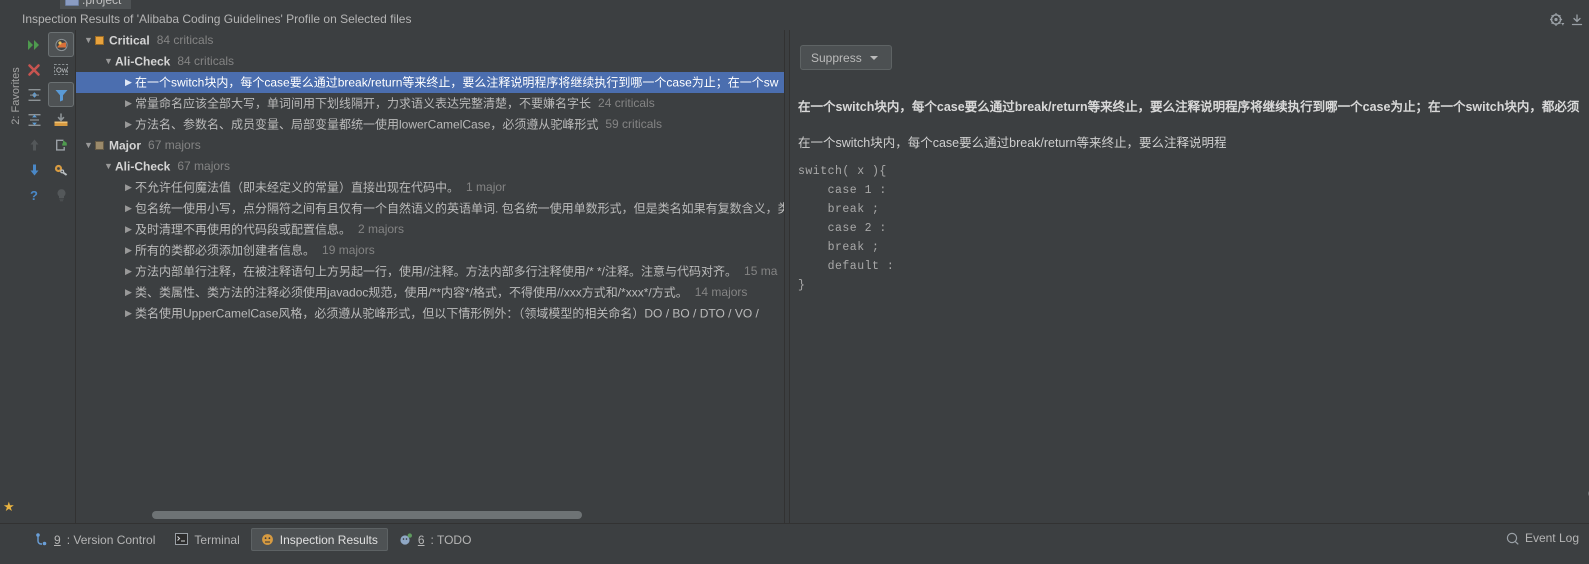  I want to click on export-icon, so click(61, 144).